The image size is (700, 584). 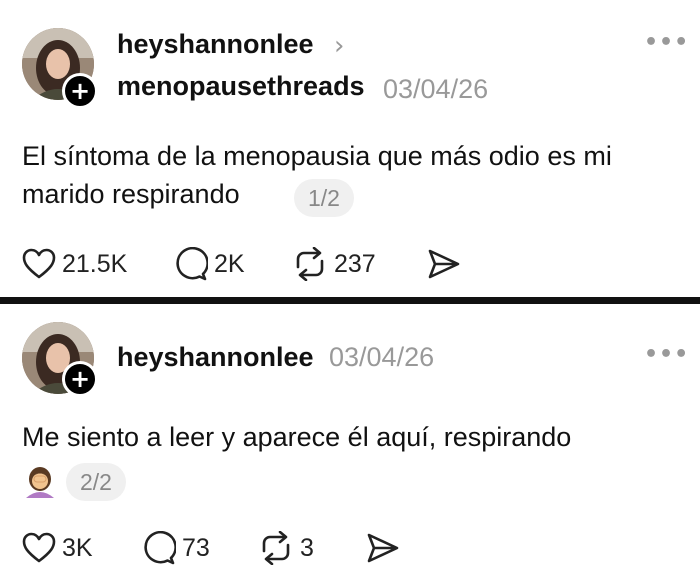 What do you see at coordinates (229, 263) in the screenshot?
I see `reply-count: 2K` at bounding box center [229, 263].